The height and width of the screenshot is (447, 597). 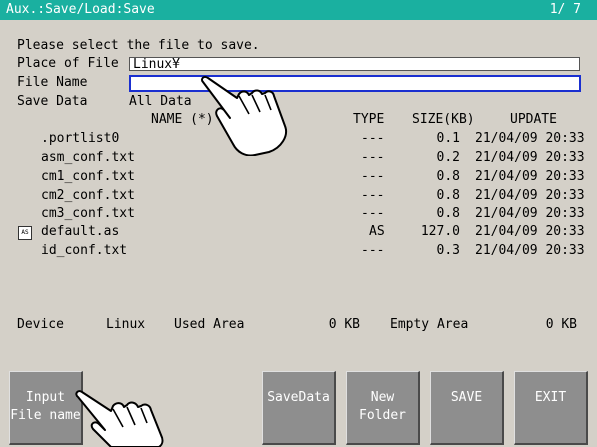 I want to click on save-data-value: All Data, so click(x=160, y=101).